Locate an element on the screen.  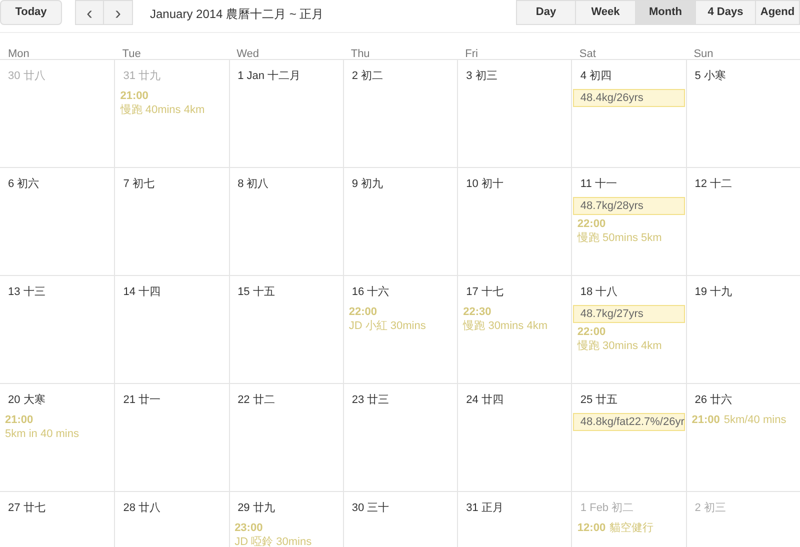
day-cell: 5 小寒 is located at coordinates (743, 113).